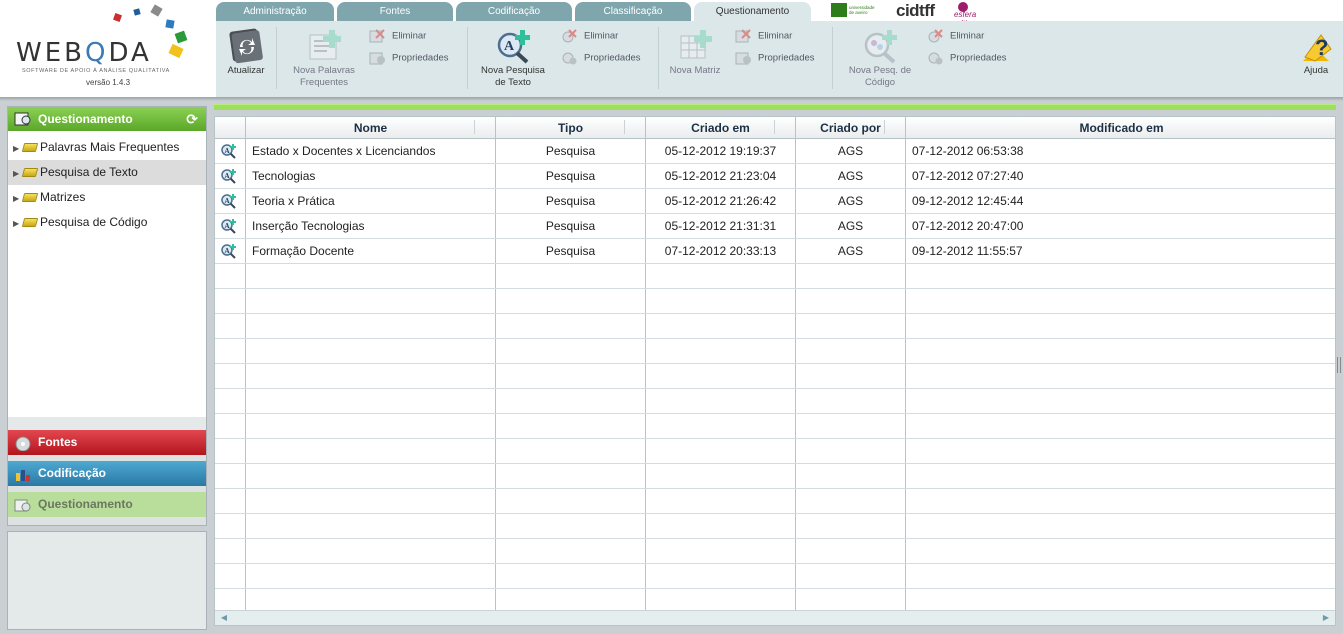  What do you see at coordinates (107, 222) in the screenshot?
I see `tree-item-pesquisa-de-codigo: ▶ Pesquisa de Código` at bounding box center [107, 222].